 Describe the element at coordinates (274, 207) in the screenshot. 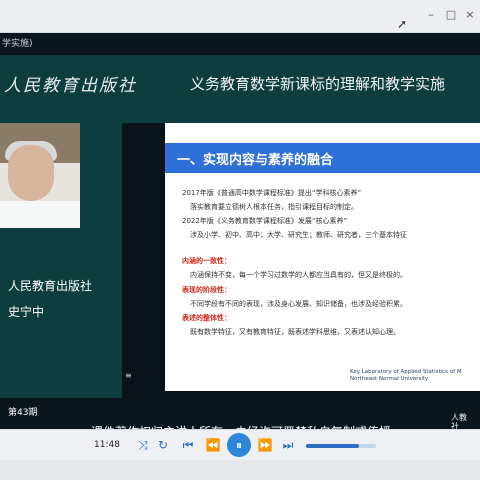

I see `slide-line-2: 落实教育要立德树人根本任务，指引课程目标的制定。` at that location.